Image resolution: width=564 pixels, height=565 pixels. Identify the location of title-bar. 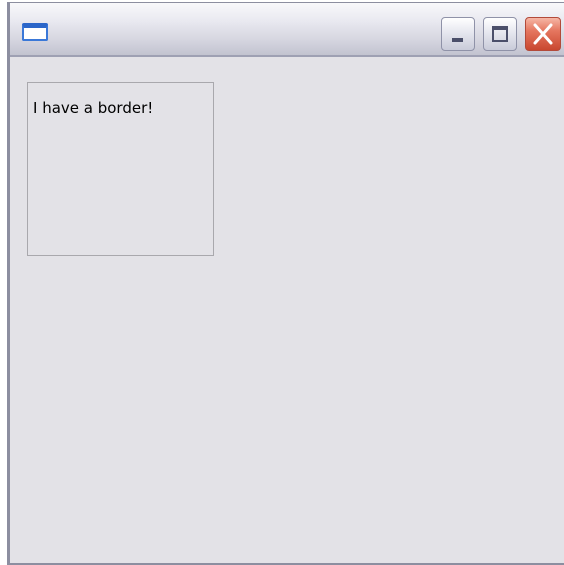
(287, 30).